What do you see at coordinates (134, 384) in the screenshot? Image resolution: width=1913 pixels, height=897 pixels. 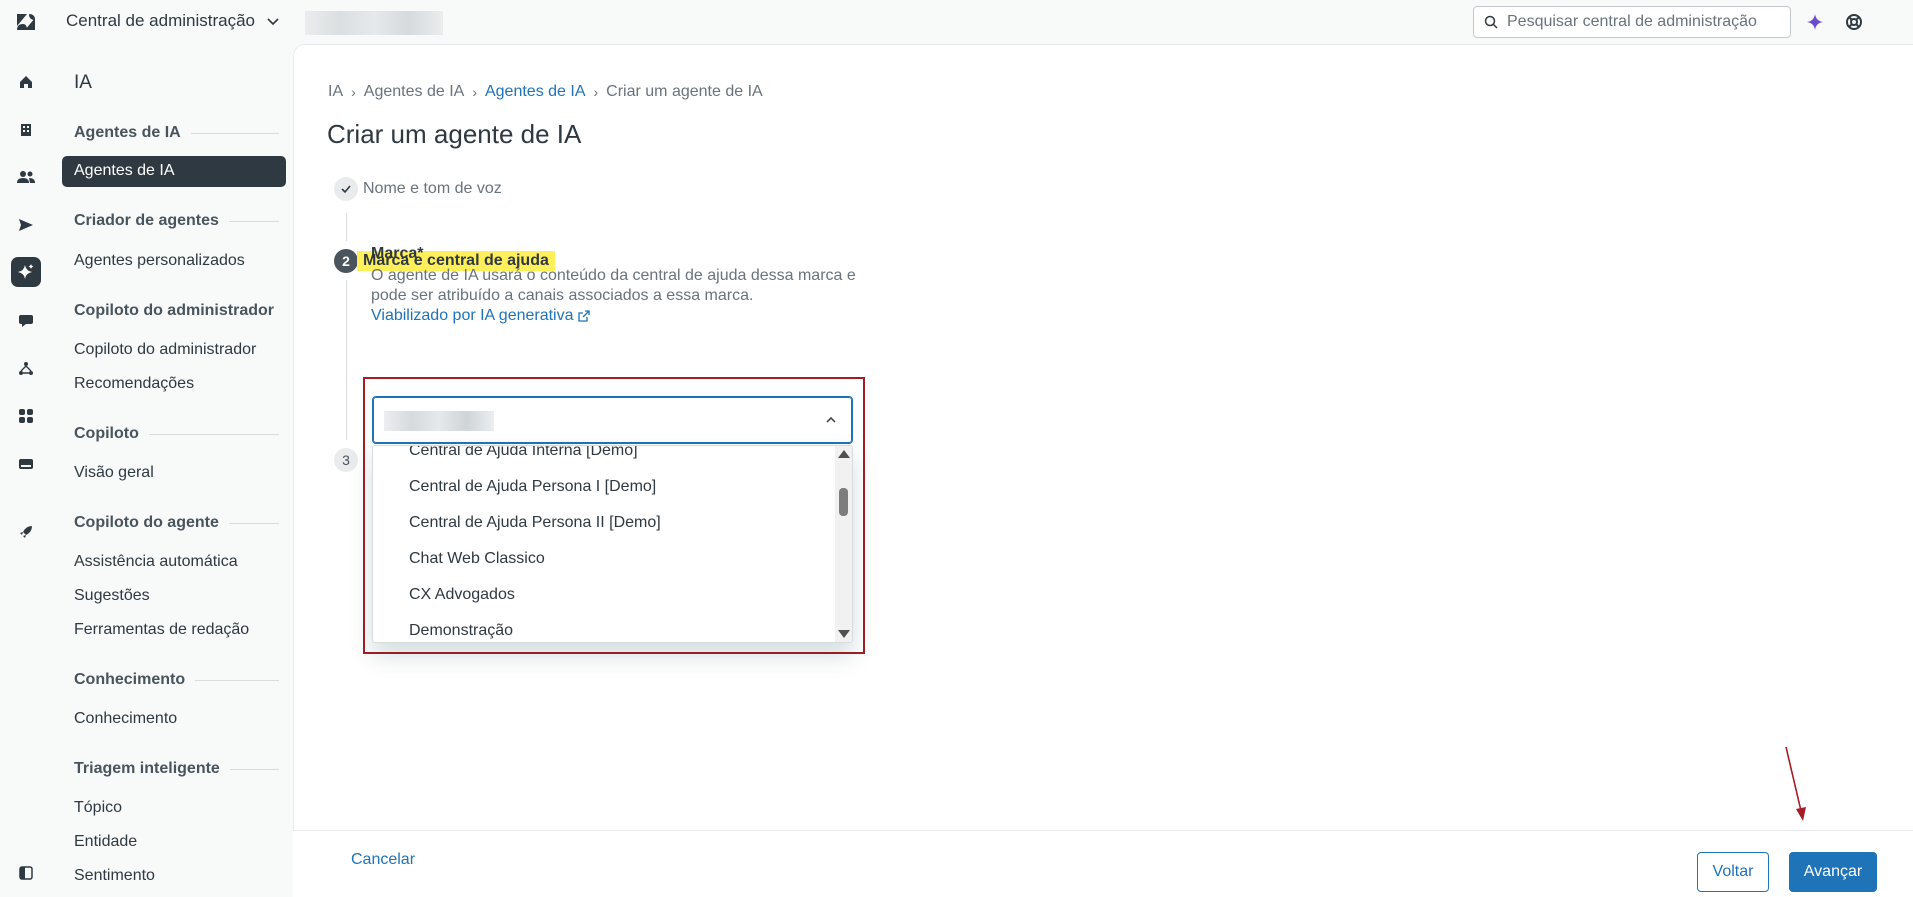 I see `sidebar-item-recommendations: Recomendações` at bounding box center [134, 384].